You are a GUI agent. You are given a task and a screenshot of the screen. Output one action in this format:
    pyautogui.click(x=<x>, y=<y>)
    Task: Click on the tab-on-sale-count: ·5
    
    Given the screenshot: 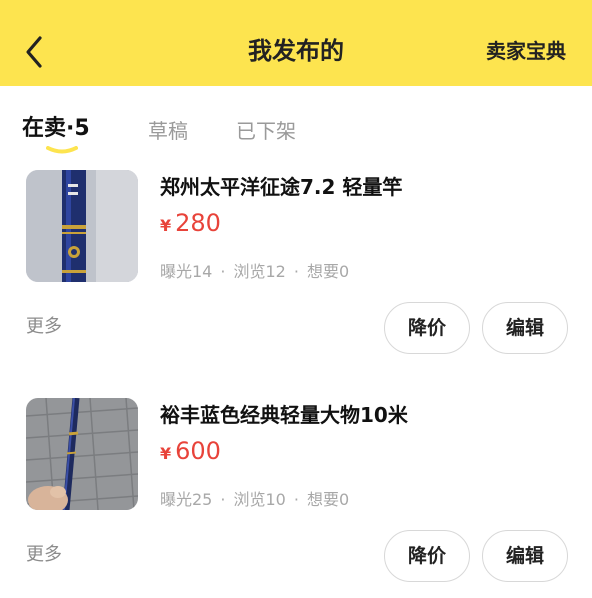 What is the action you would take?
    pyautogui.click(x=78, y=128)
    